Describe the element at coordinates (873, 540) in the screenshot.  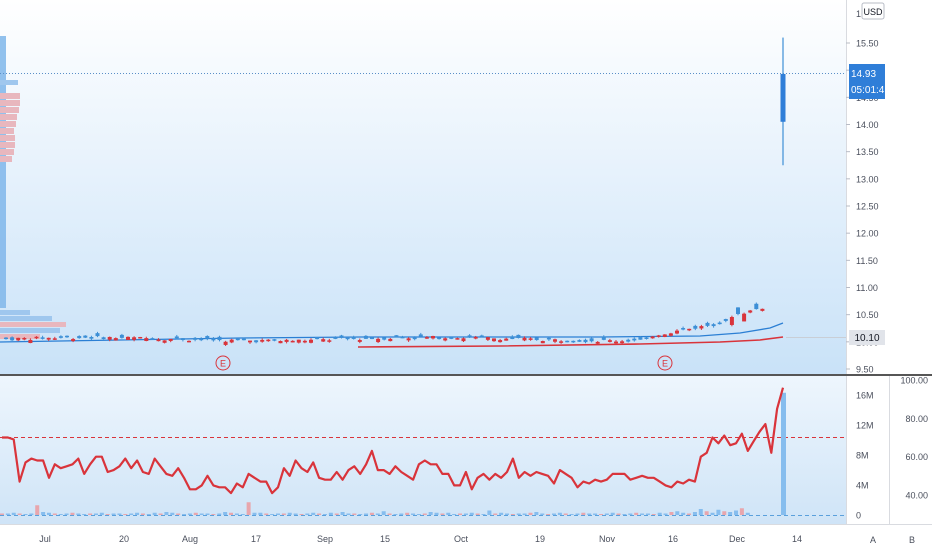
I see `auto-scale-button: A` at that location.